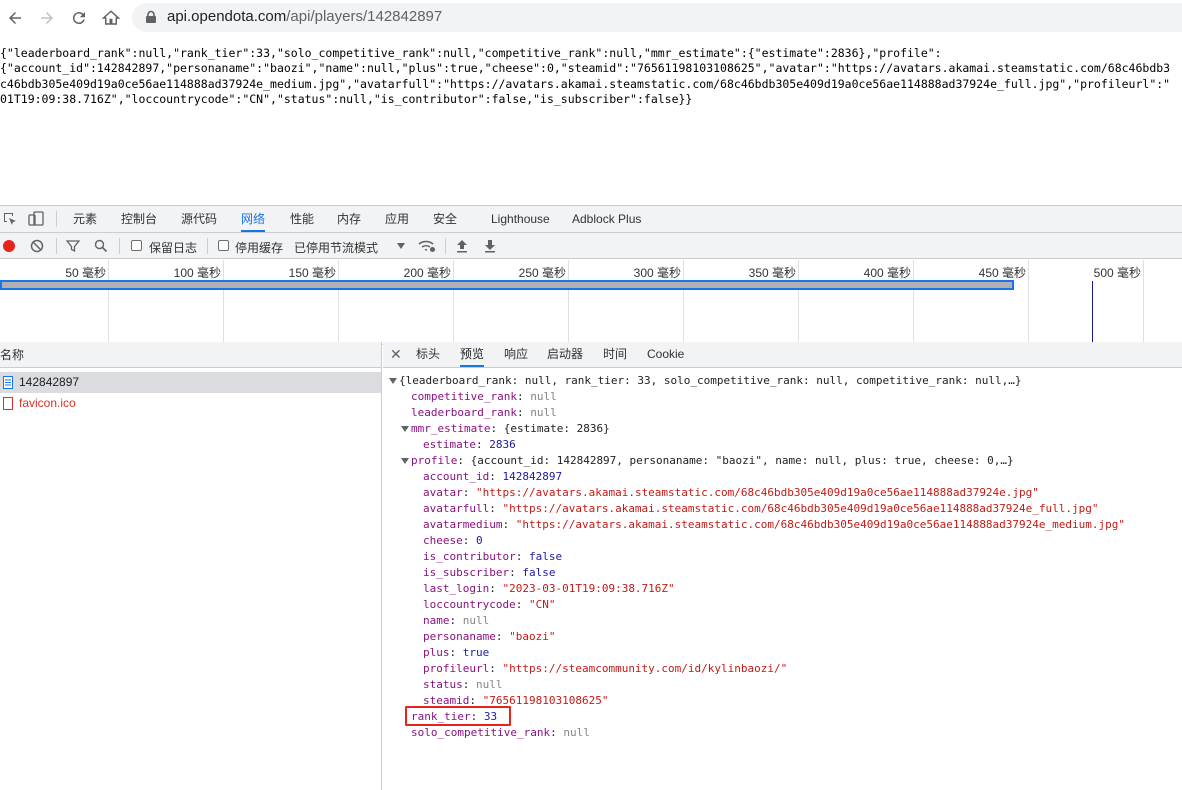 The image size is (1182, 790). I want to click on tab-preview: 预览, so click(472, 354).